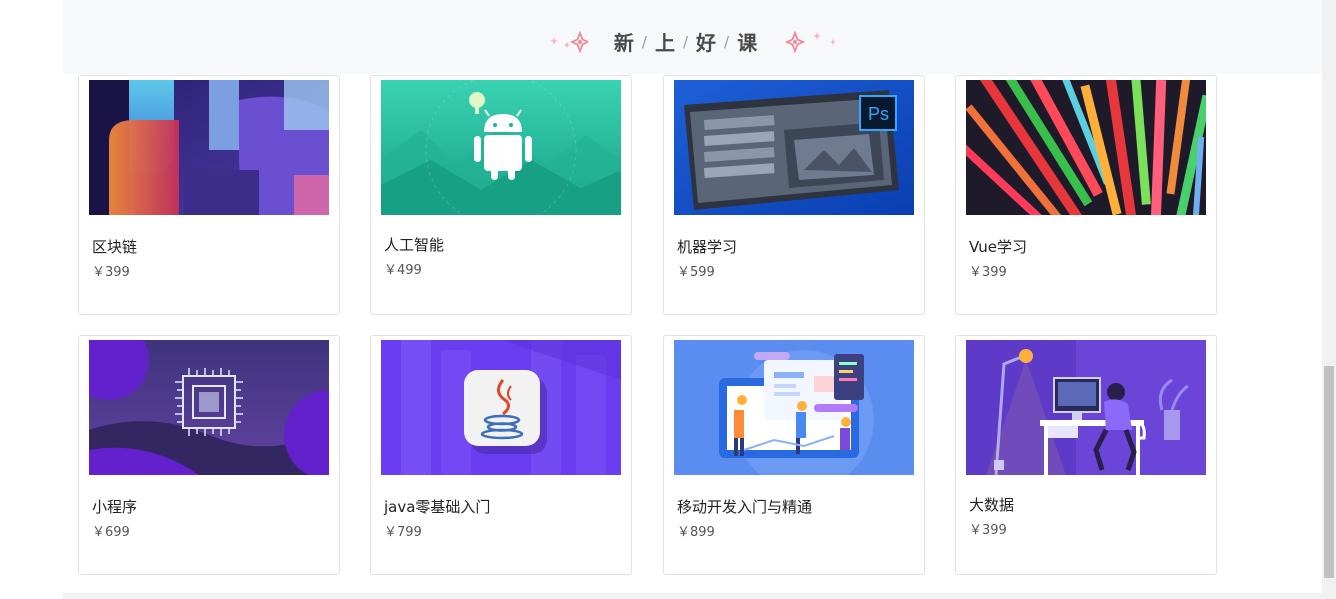 The width and height of the screenshot is (1336, 599). I want to click on course-card: java零基础入门 ￥799, so click(501, 455).